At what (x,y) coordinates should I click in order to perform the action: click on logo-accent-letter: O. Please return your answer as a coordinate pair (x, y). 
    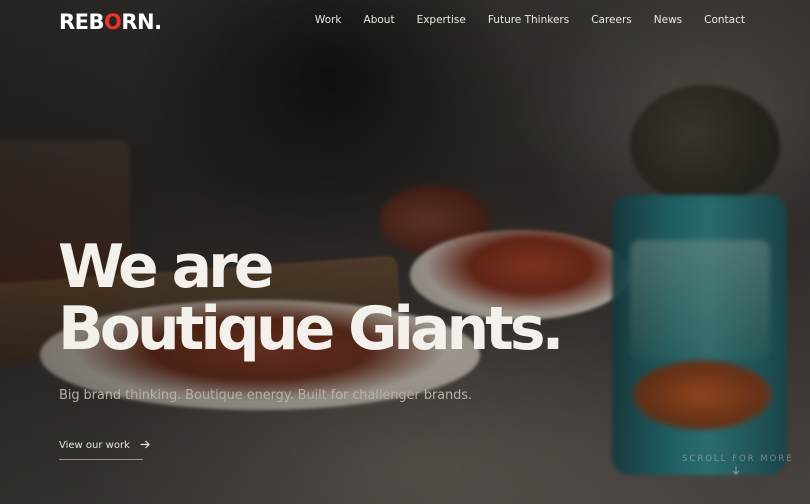
    Looking at the image, I should click on (113, 22).